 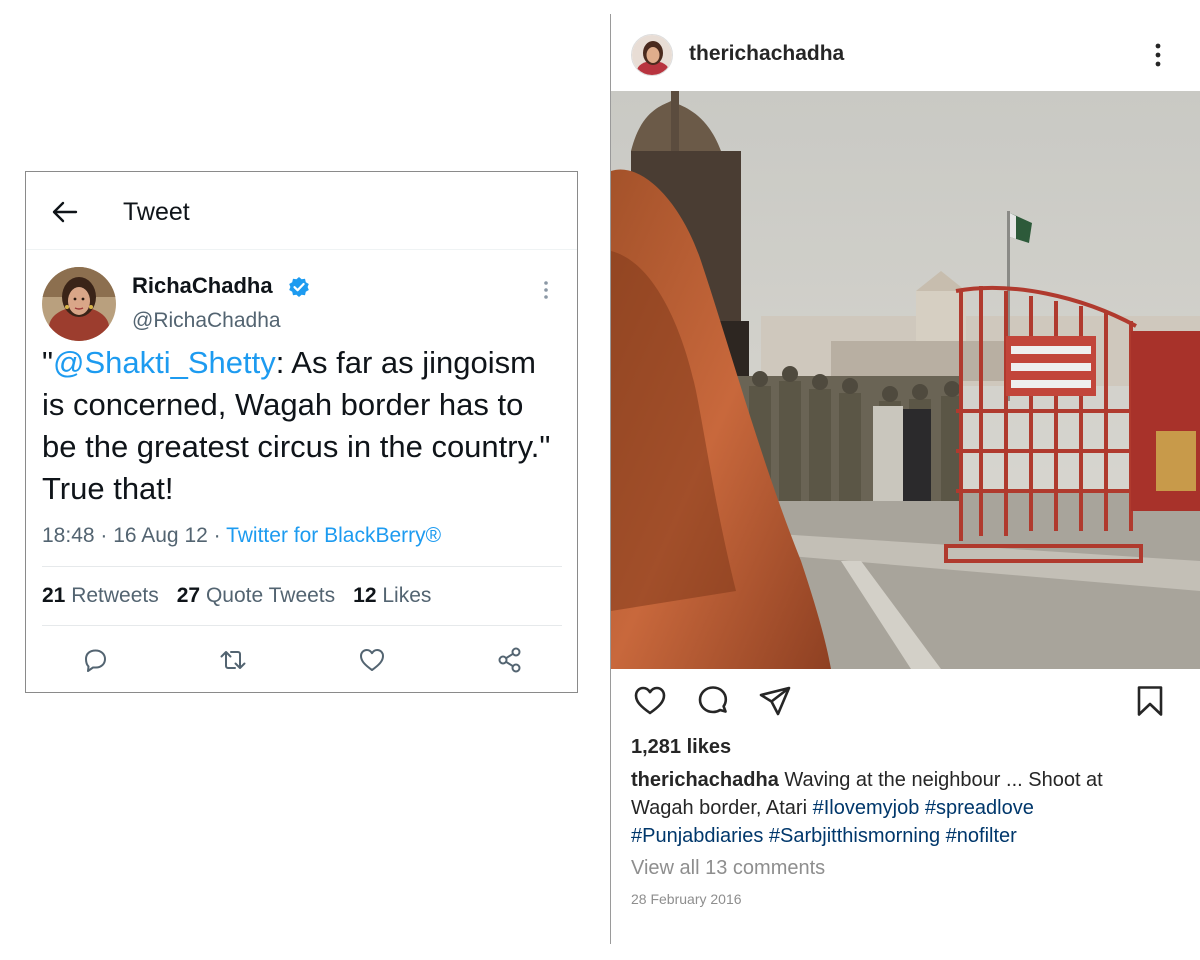 I want to click on tweet-stats: 21 Retweets 27 Quote Tweets 12 Likes, so click(x=245, y=596).